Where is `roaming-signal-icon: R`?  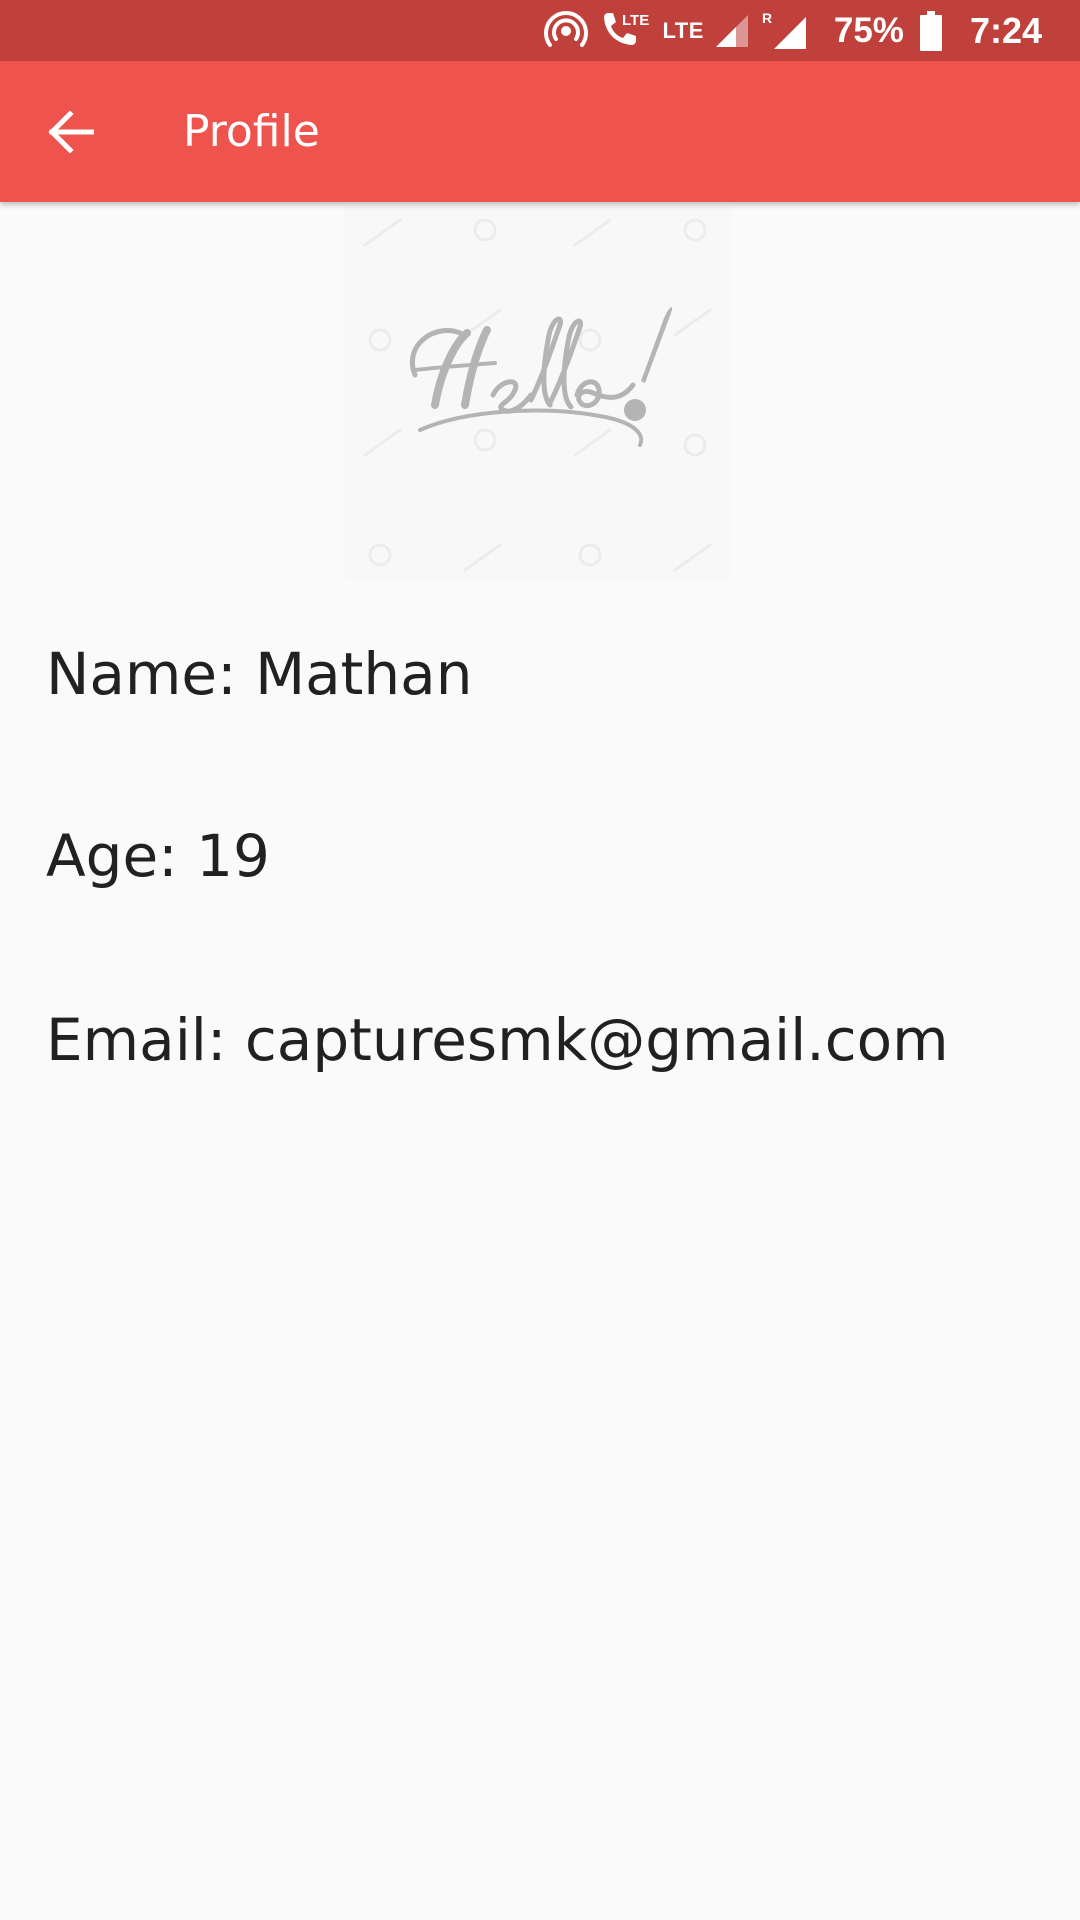 roaming-signal-icon: R is located at coordinates (785, 31).